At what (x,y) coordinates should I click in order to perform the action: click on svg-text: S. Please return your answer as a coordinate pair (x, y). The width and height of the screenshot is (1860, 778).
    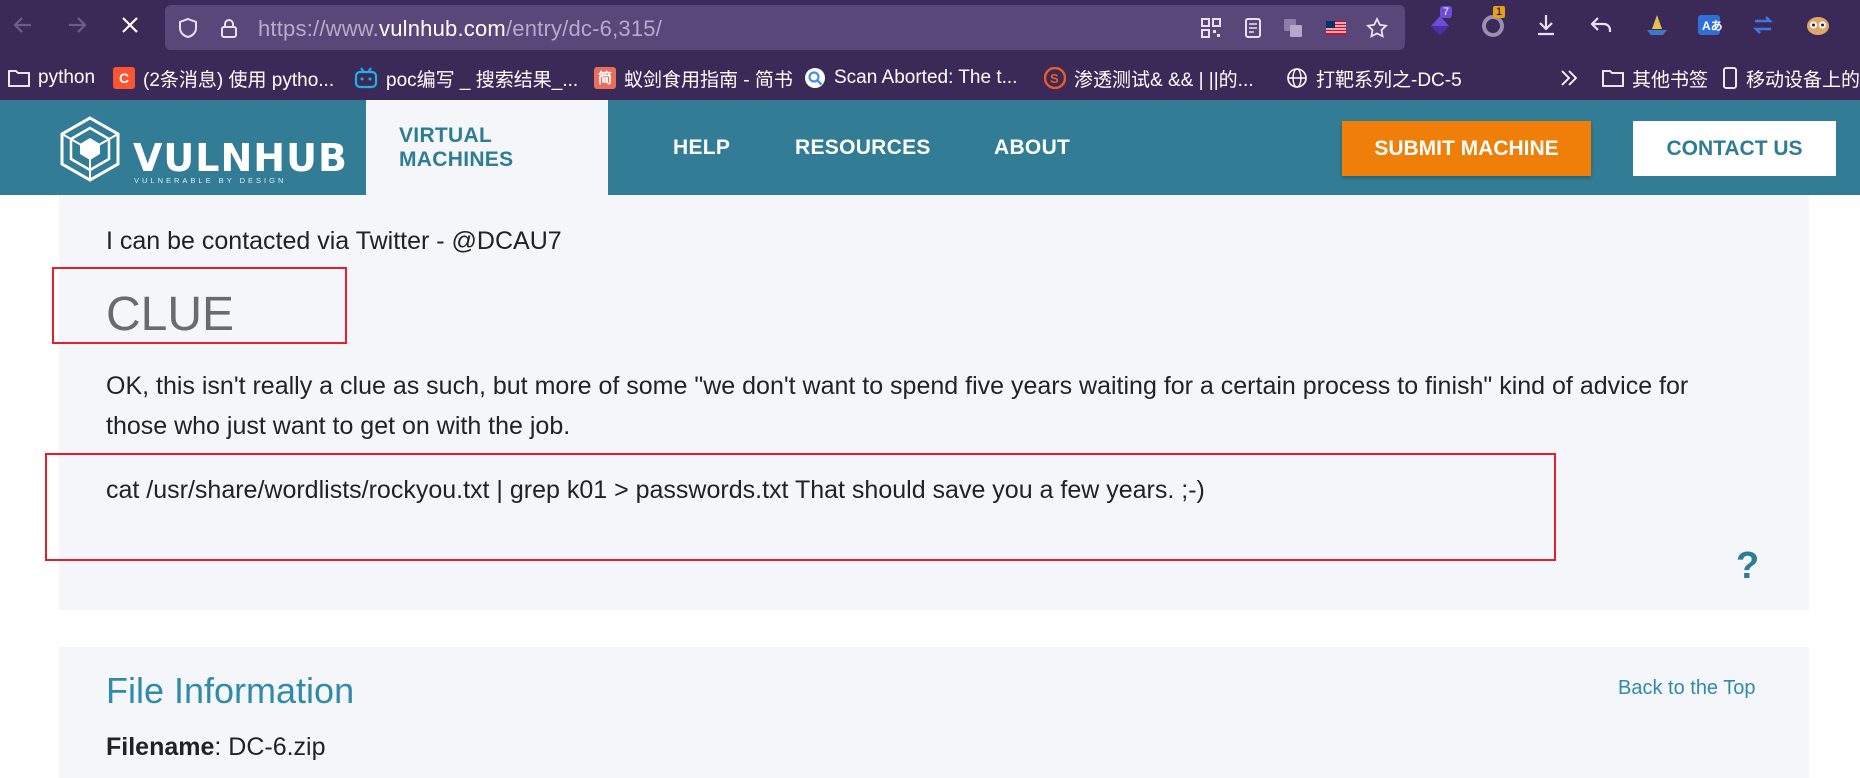
    Looking at the image, I should click on (1054, 78).